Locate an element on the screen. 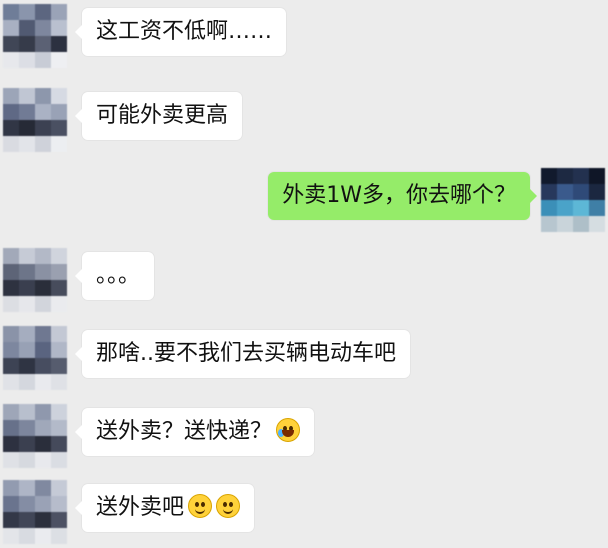  message-bubble: 送外卖吧 is located at coordinates (164, 508).